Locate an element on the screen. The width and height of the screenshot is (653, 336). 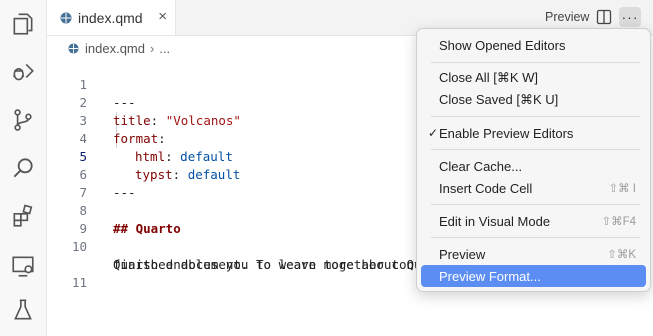
code-text: title: "Volcanos" is located at coordinates (177, 120).